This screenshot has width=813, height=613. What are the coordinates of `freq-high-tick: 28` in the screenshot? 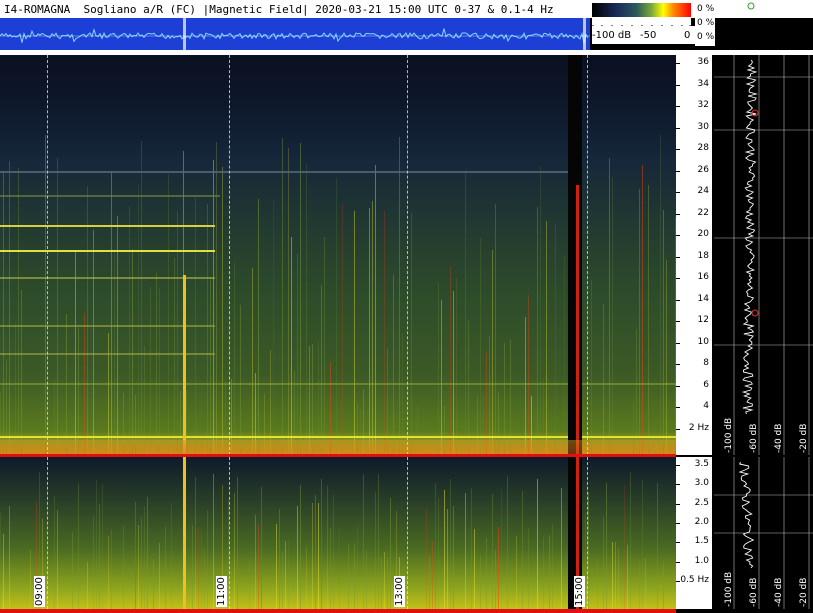 It's located at (703, 148).